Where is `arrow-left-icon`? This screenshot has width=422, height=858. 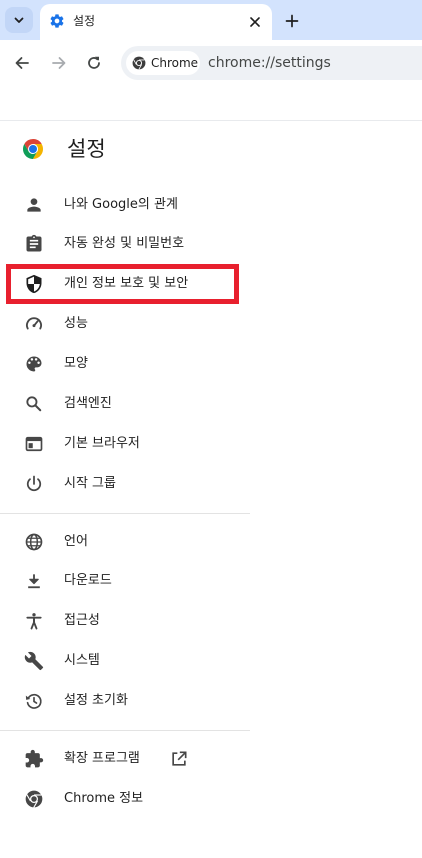
arrow-left-icon is located at coordinates (22, 63).